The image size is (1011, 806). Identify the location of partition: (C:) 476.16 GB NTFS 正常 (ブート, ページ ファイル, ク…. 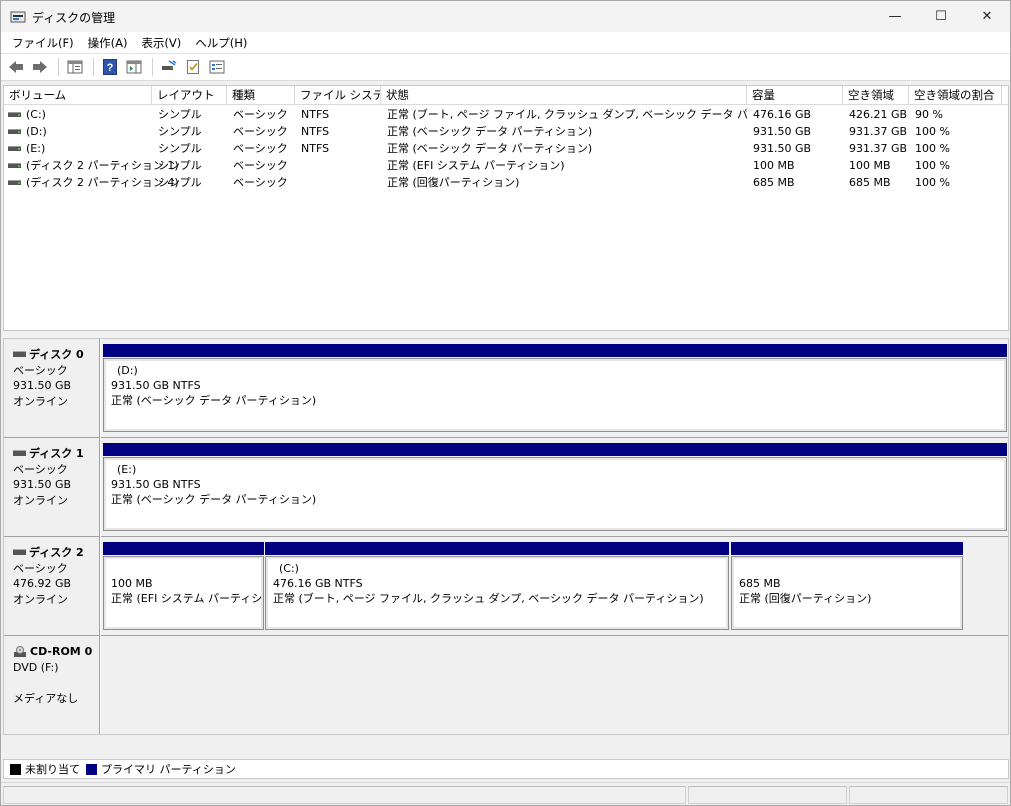
(497, 586).